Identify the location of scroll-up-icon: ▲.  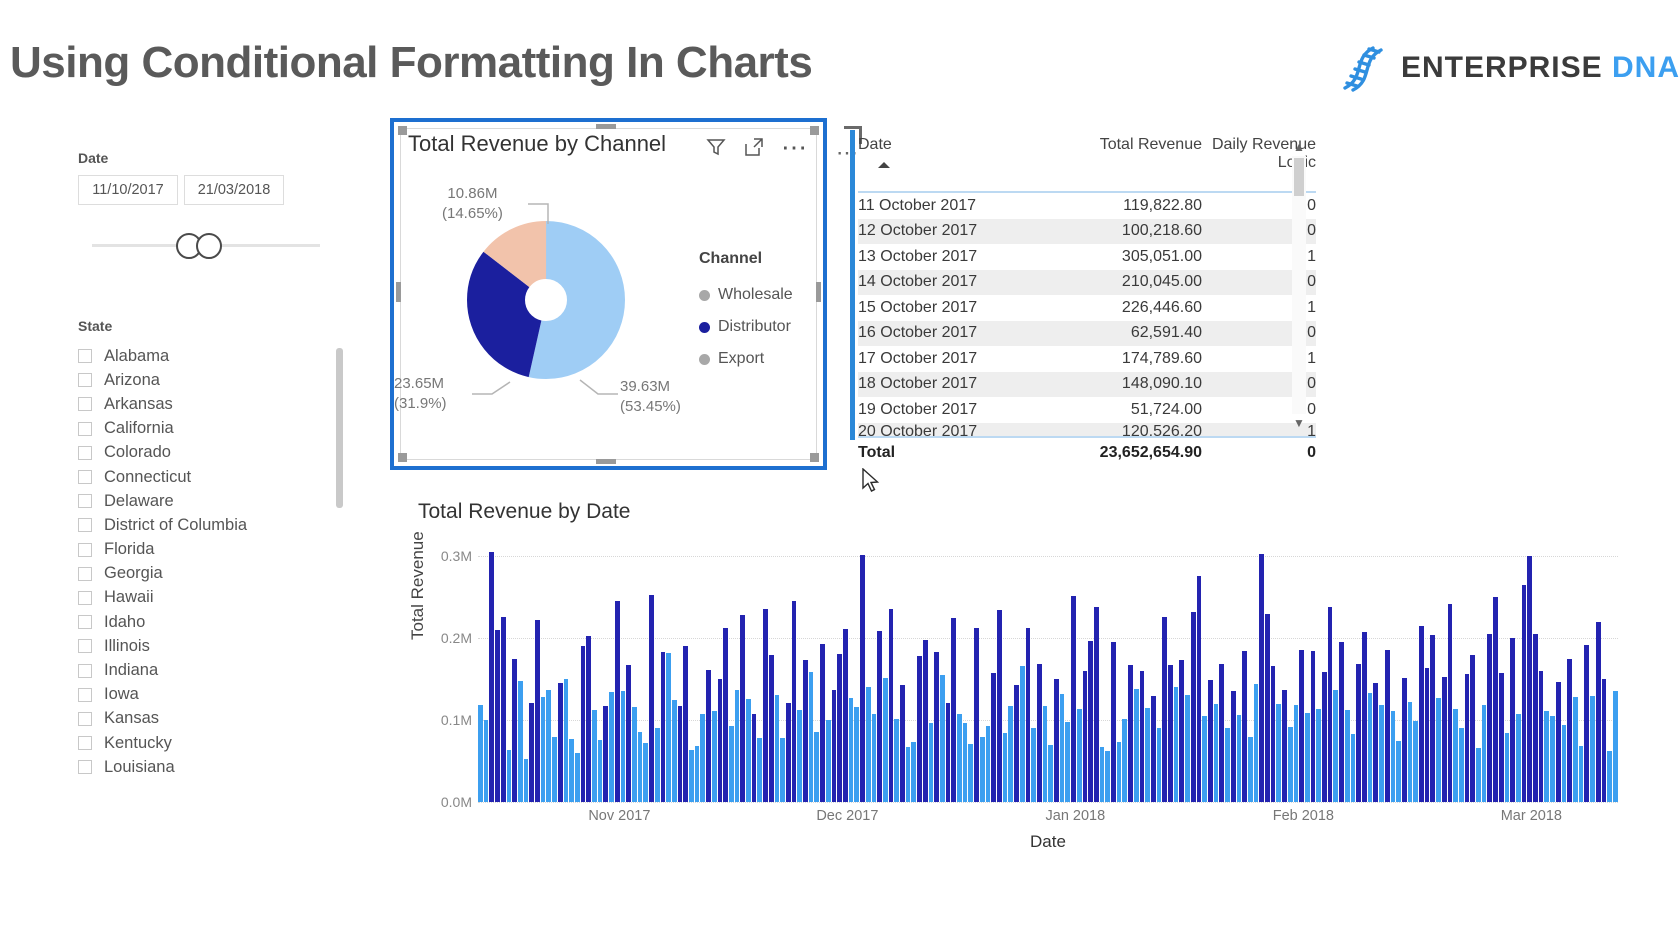
(1299, 147).